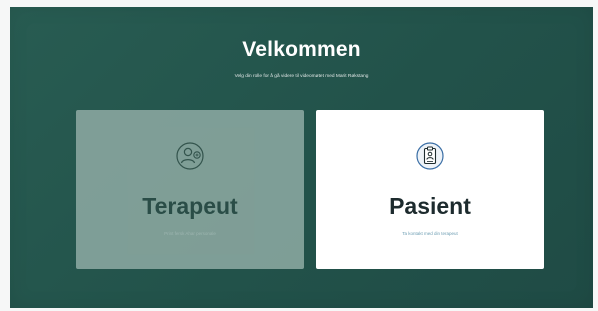 This screenshot has height=311, width=598. I want to click on role-label-terapeut: Terapeut, so click(190, 206).